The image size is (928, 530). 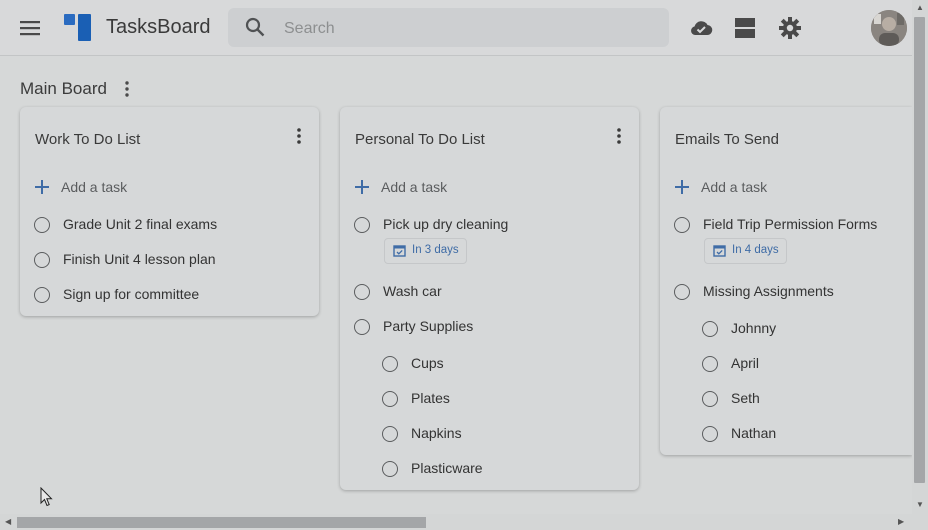 I want to click on due-date-chip: In 3 days, so click(x=425, y=251).